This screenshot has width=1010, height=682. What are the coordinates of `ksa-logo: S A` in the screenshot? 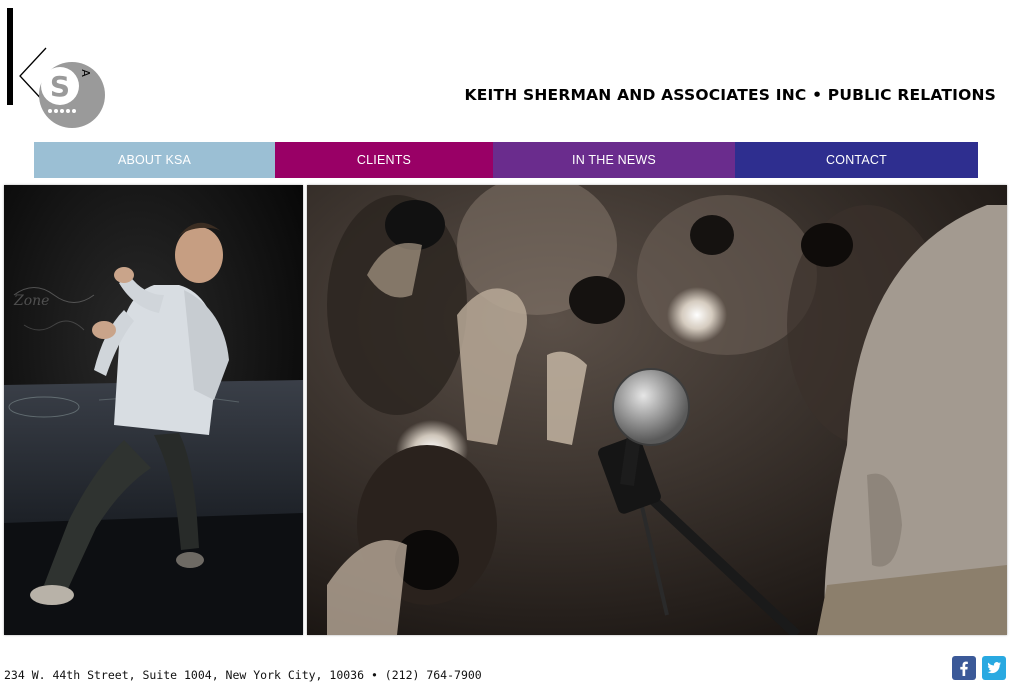 It's located at (55, 66).